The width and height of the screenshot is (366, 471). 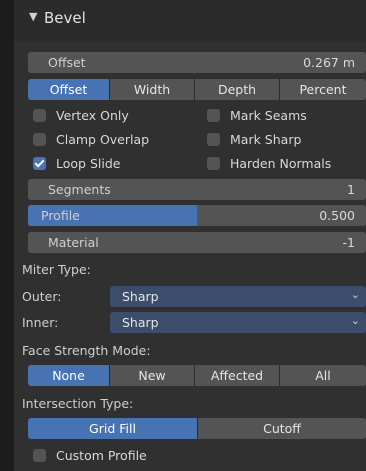 What do you see at coordinates (237, 375) in the screenshot?
I see `face-strength-affected-button: Affected` at bounding box center [237, 375].